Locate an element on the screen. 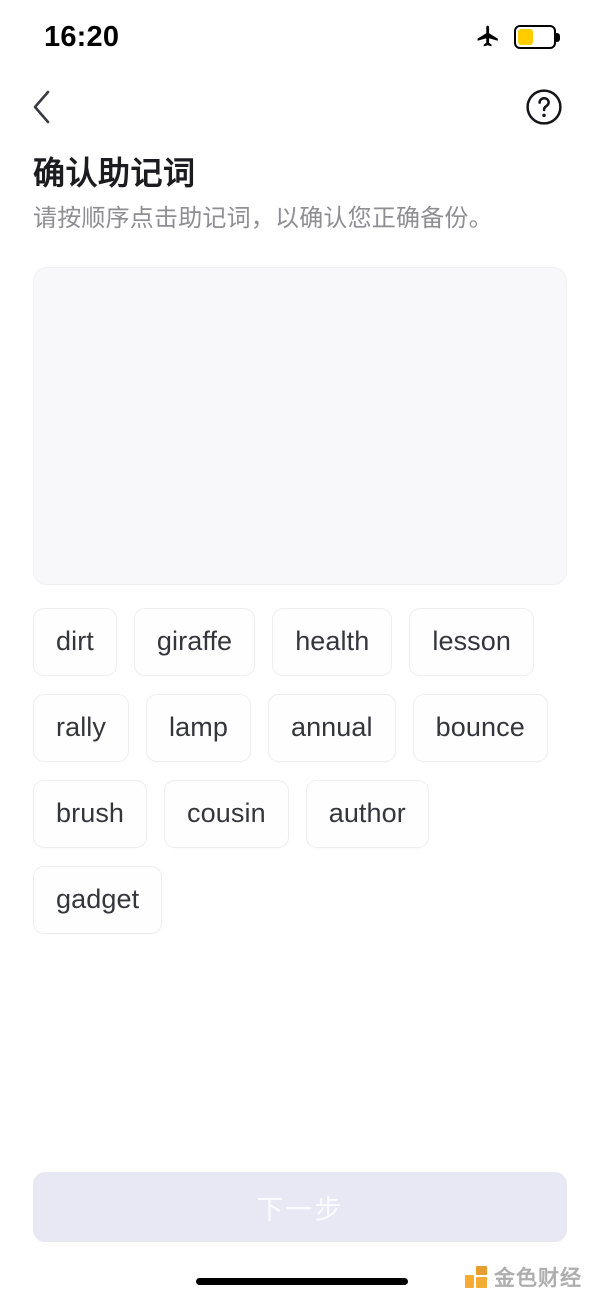 The height and width of the screenshot is (1299, 600). word-chip: gadget is located at coordinates (98, 899).